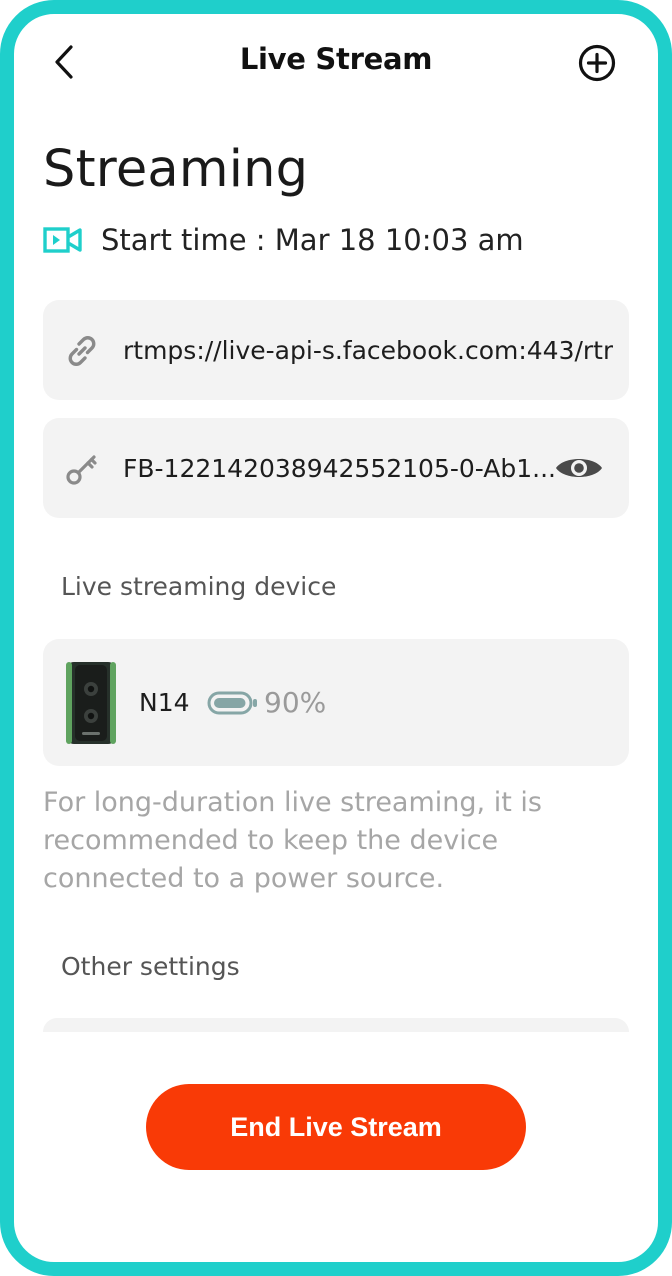 The width and height of the screenshot is (672, 1276). Describe the element at coordinates (312, 240) in the screenshot. I see `start-time-text: Start time : Mar 18 10:03 am` at that location.